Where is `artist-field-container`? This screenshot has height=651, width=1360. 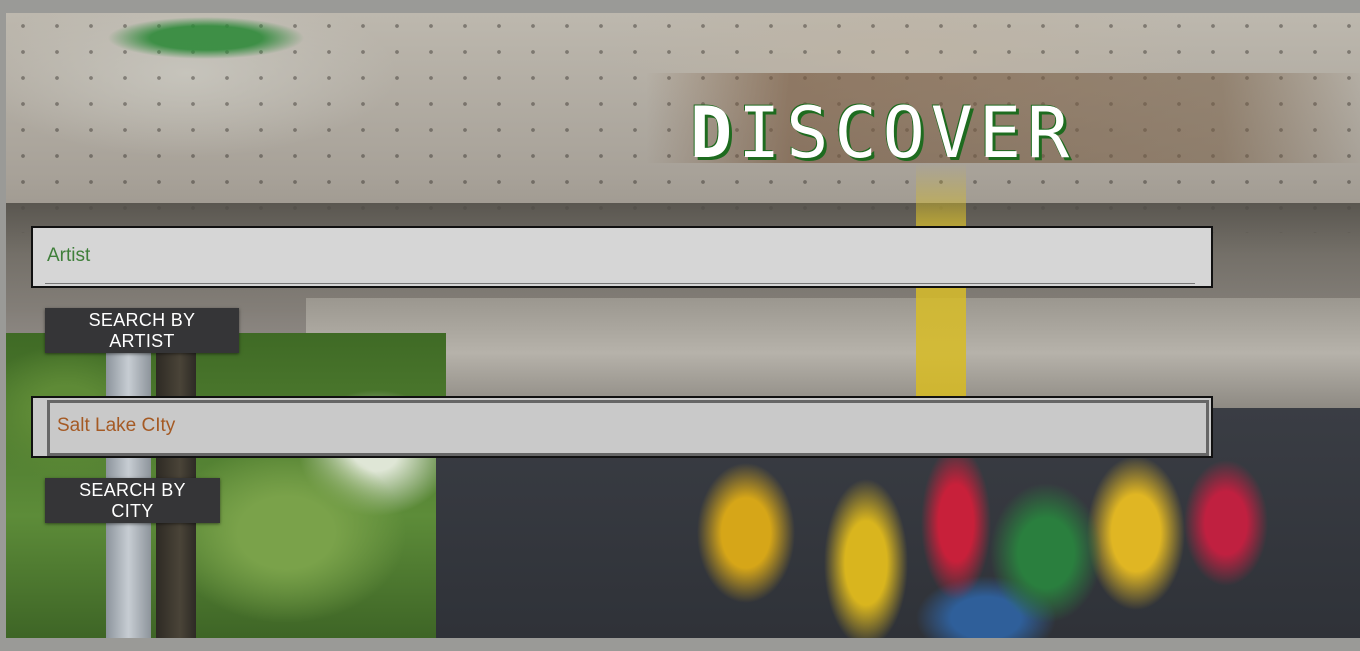 artist-field-container is located at coordinates (622, 257).